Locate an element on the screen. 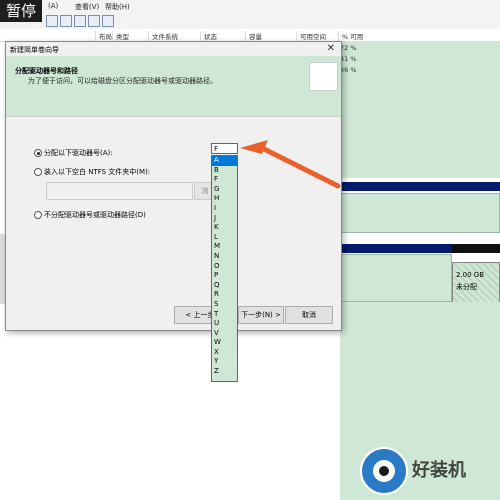 This screenshot has height=500, width=500. watermark-logo-icon is located at coordinates (384, 471).